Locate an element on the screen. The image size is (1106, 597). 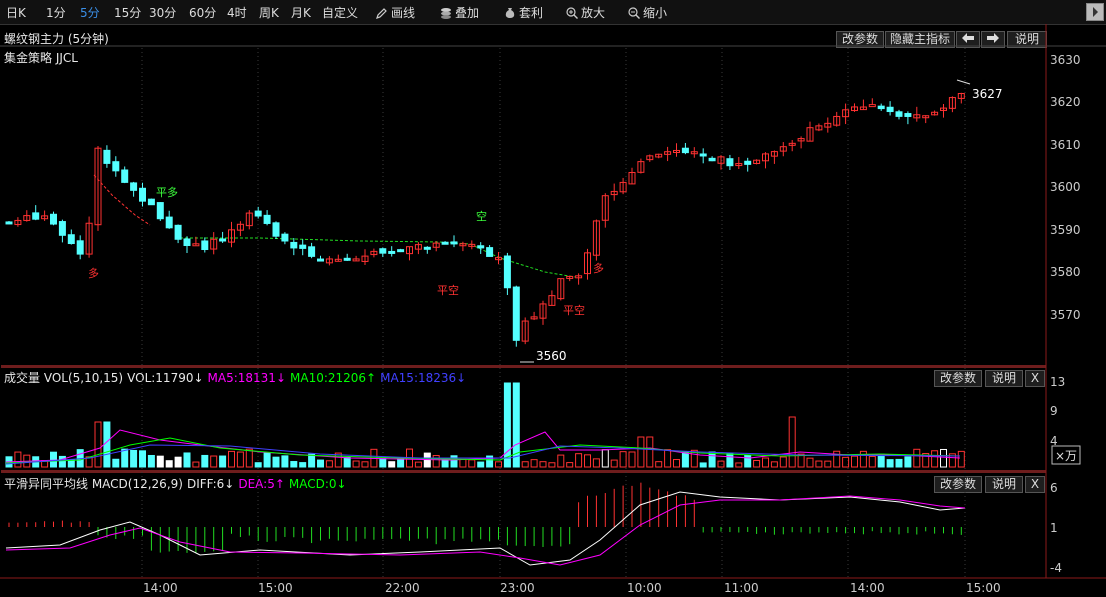
zoom-out-icon is located at coordinates (634, 13).